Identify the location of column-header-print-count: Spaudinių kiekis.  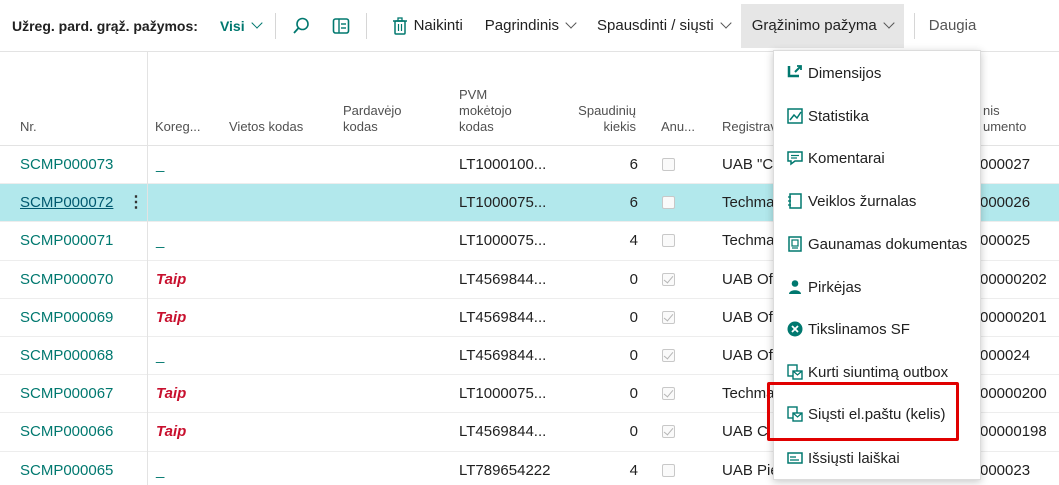
(607, 119).